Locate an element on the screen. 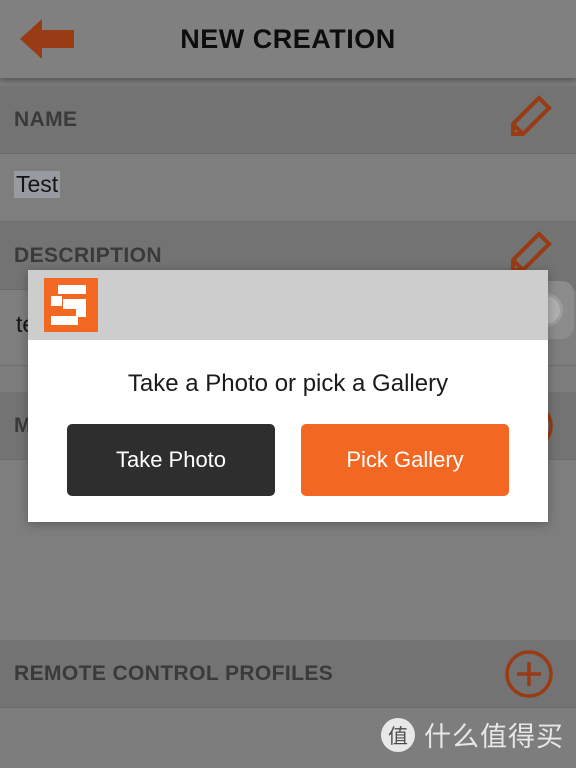 This screenshot has height=768, width=576. plus-circle-icon is located at coordinates (529, 673).